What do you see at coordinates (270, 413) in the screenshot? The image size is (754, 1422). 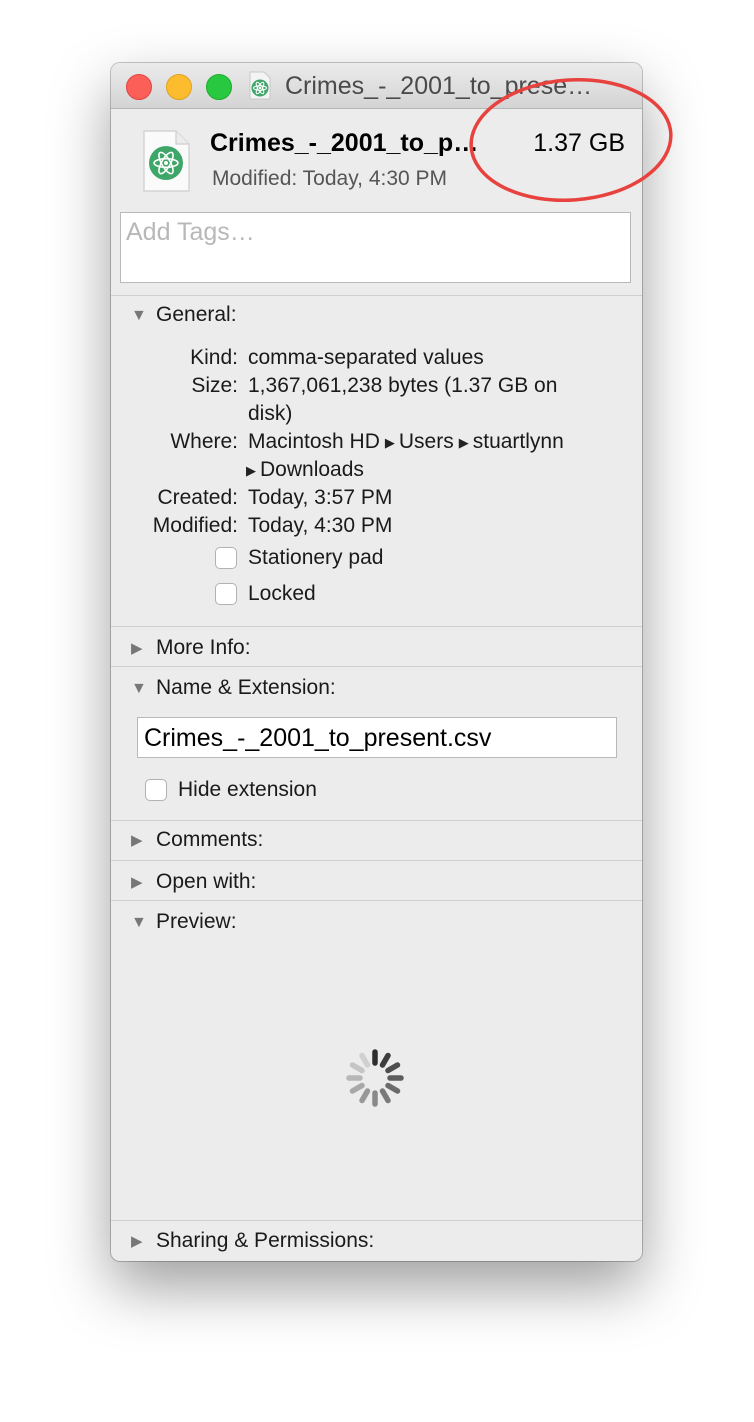 I see `size-value-continued: disk)` at bounding box center [270, 413].